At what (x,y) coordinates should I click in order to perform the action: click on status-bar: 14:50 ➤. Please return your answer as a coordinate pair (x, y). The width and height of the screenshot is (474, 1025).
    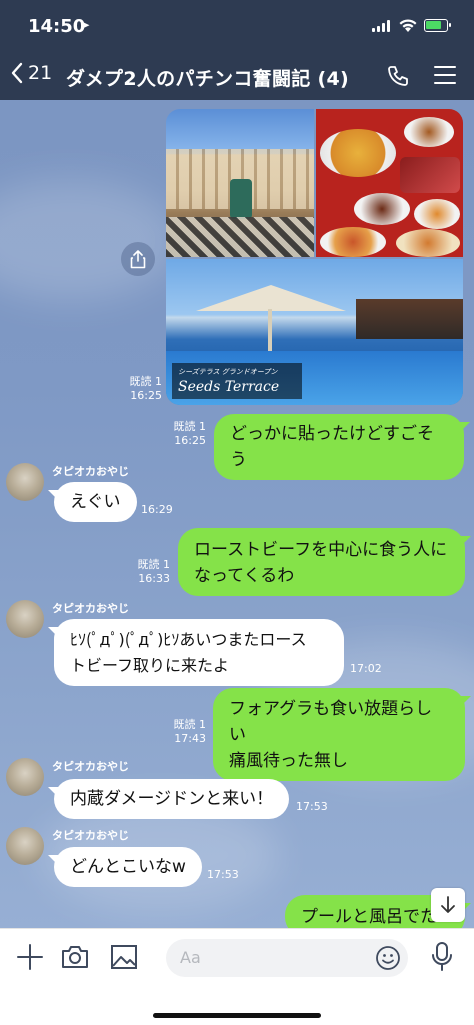
    Looking at the image, I should click on (237, 26).